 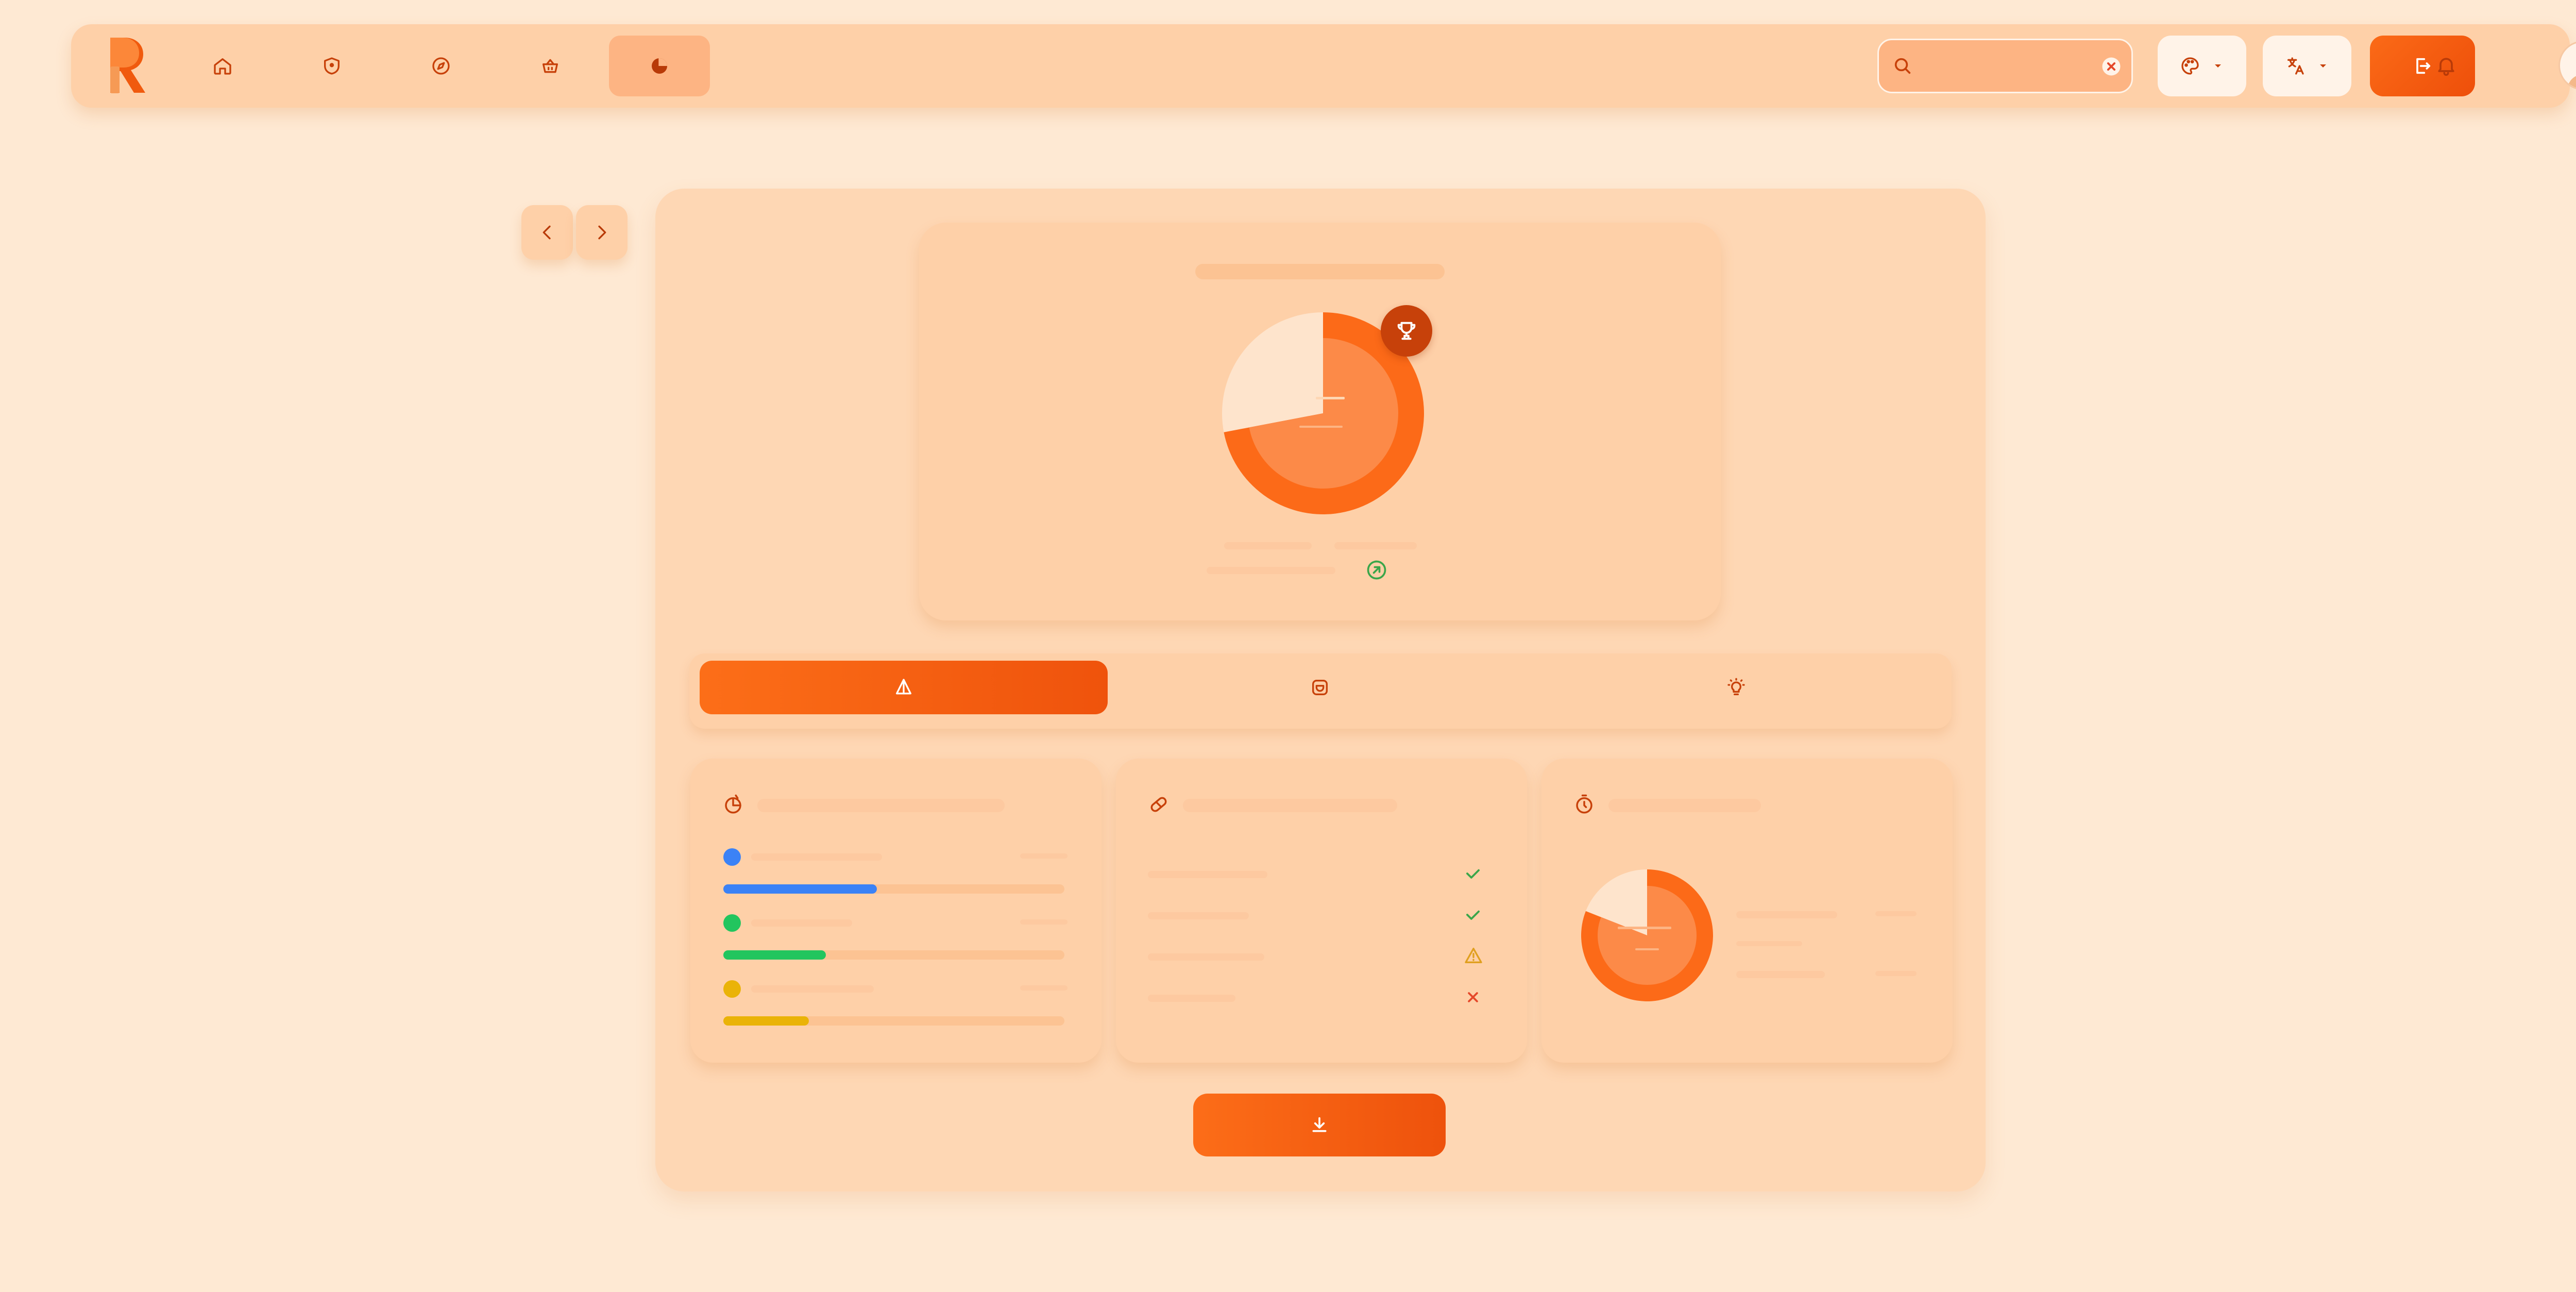 I want to click on warning-icon, so click(x=1473, y=955).